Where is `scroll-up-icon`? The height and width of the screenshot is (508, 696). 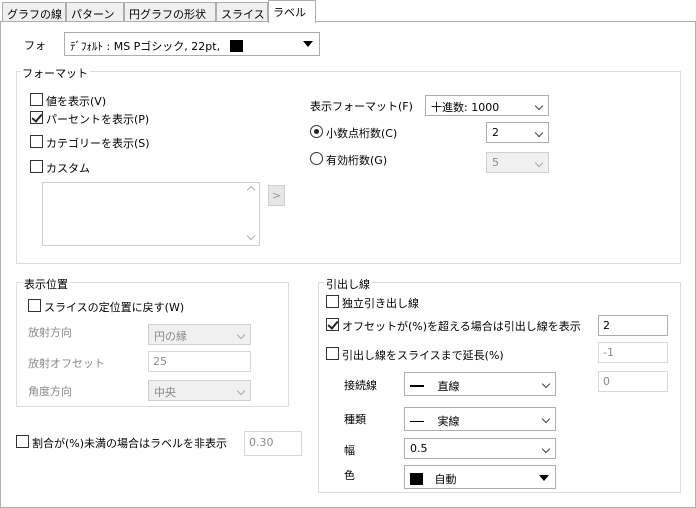 scroll-up-icon is located at coordinates (251, 190).